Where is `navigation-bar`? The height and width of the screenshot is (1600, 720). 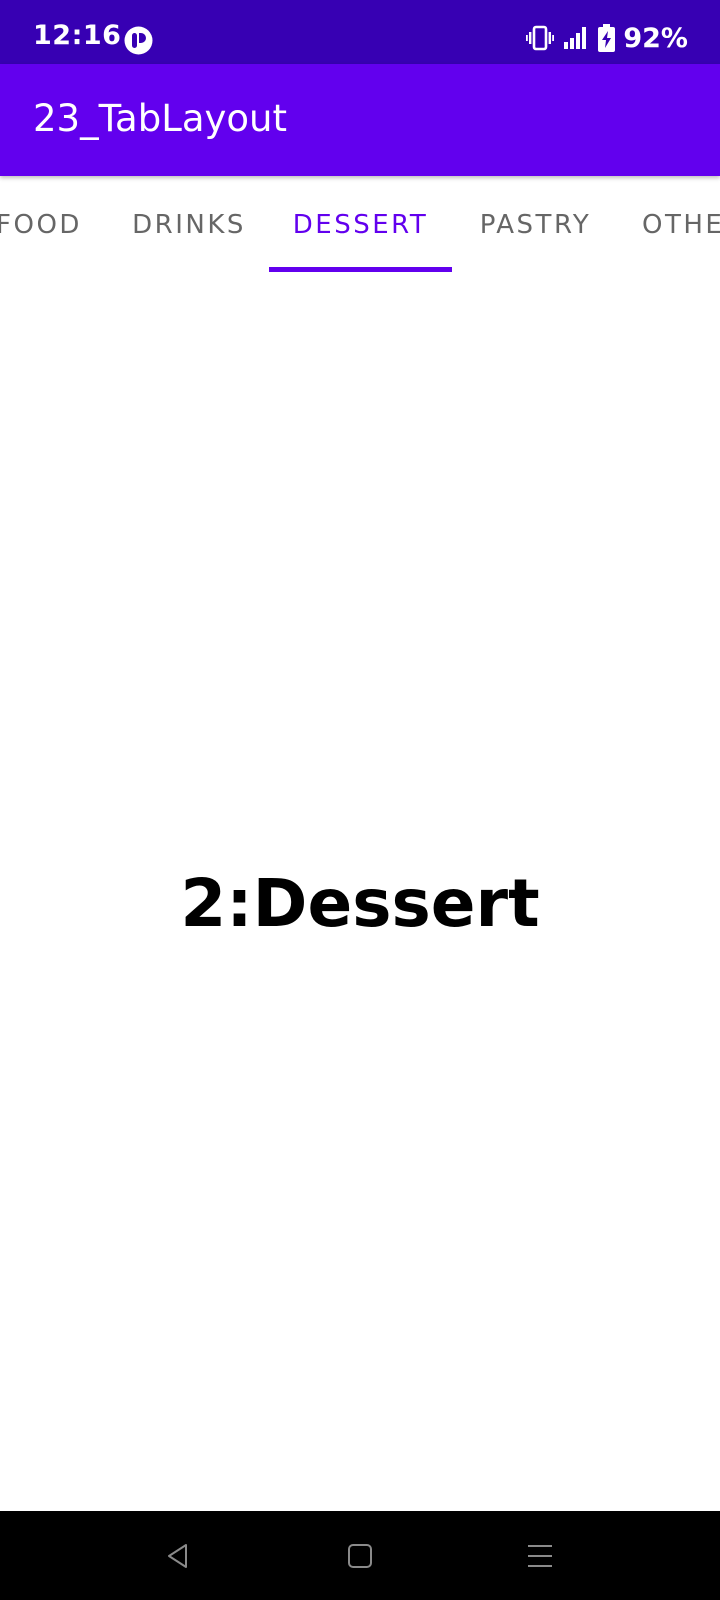
navigation-bar is located at coordinates (360, 1555).